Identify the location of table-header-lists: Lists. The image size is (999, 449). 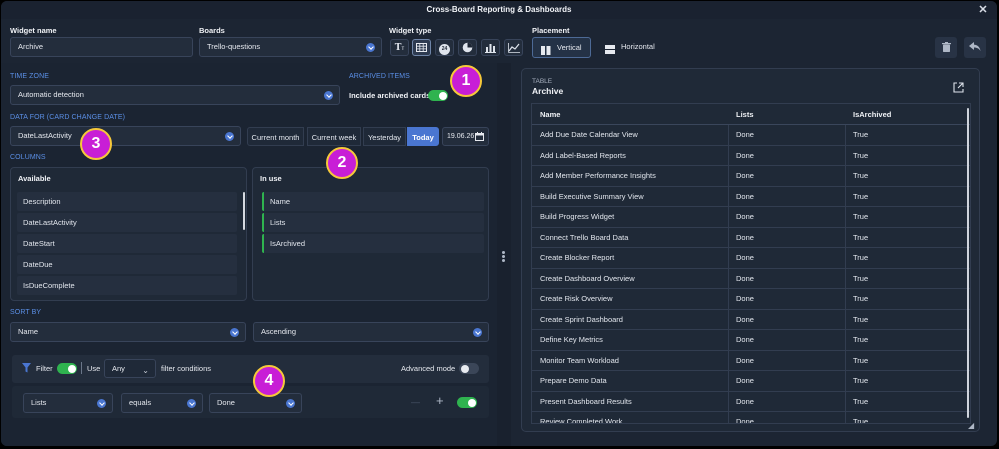
(741, 114).